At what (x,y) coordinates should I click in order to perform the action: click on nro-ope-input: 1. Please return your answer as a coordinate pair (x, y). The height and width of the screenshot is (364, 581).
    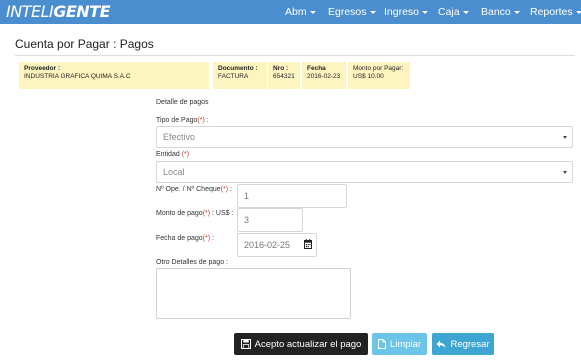
    Looking at the image, I should click on (292, 196).